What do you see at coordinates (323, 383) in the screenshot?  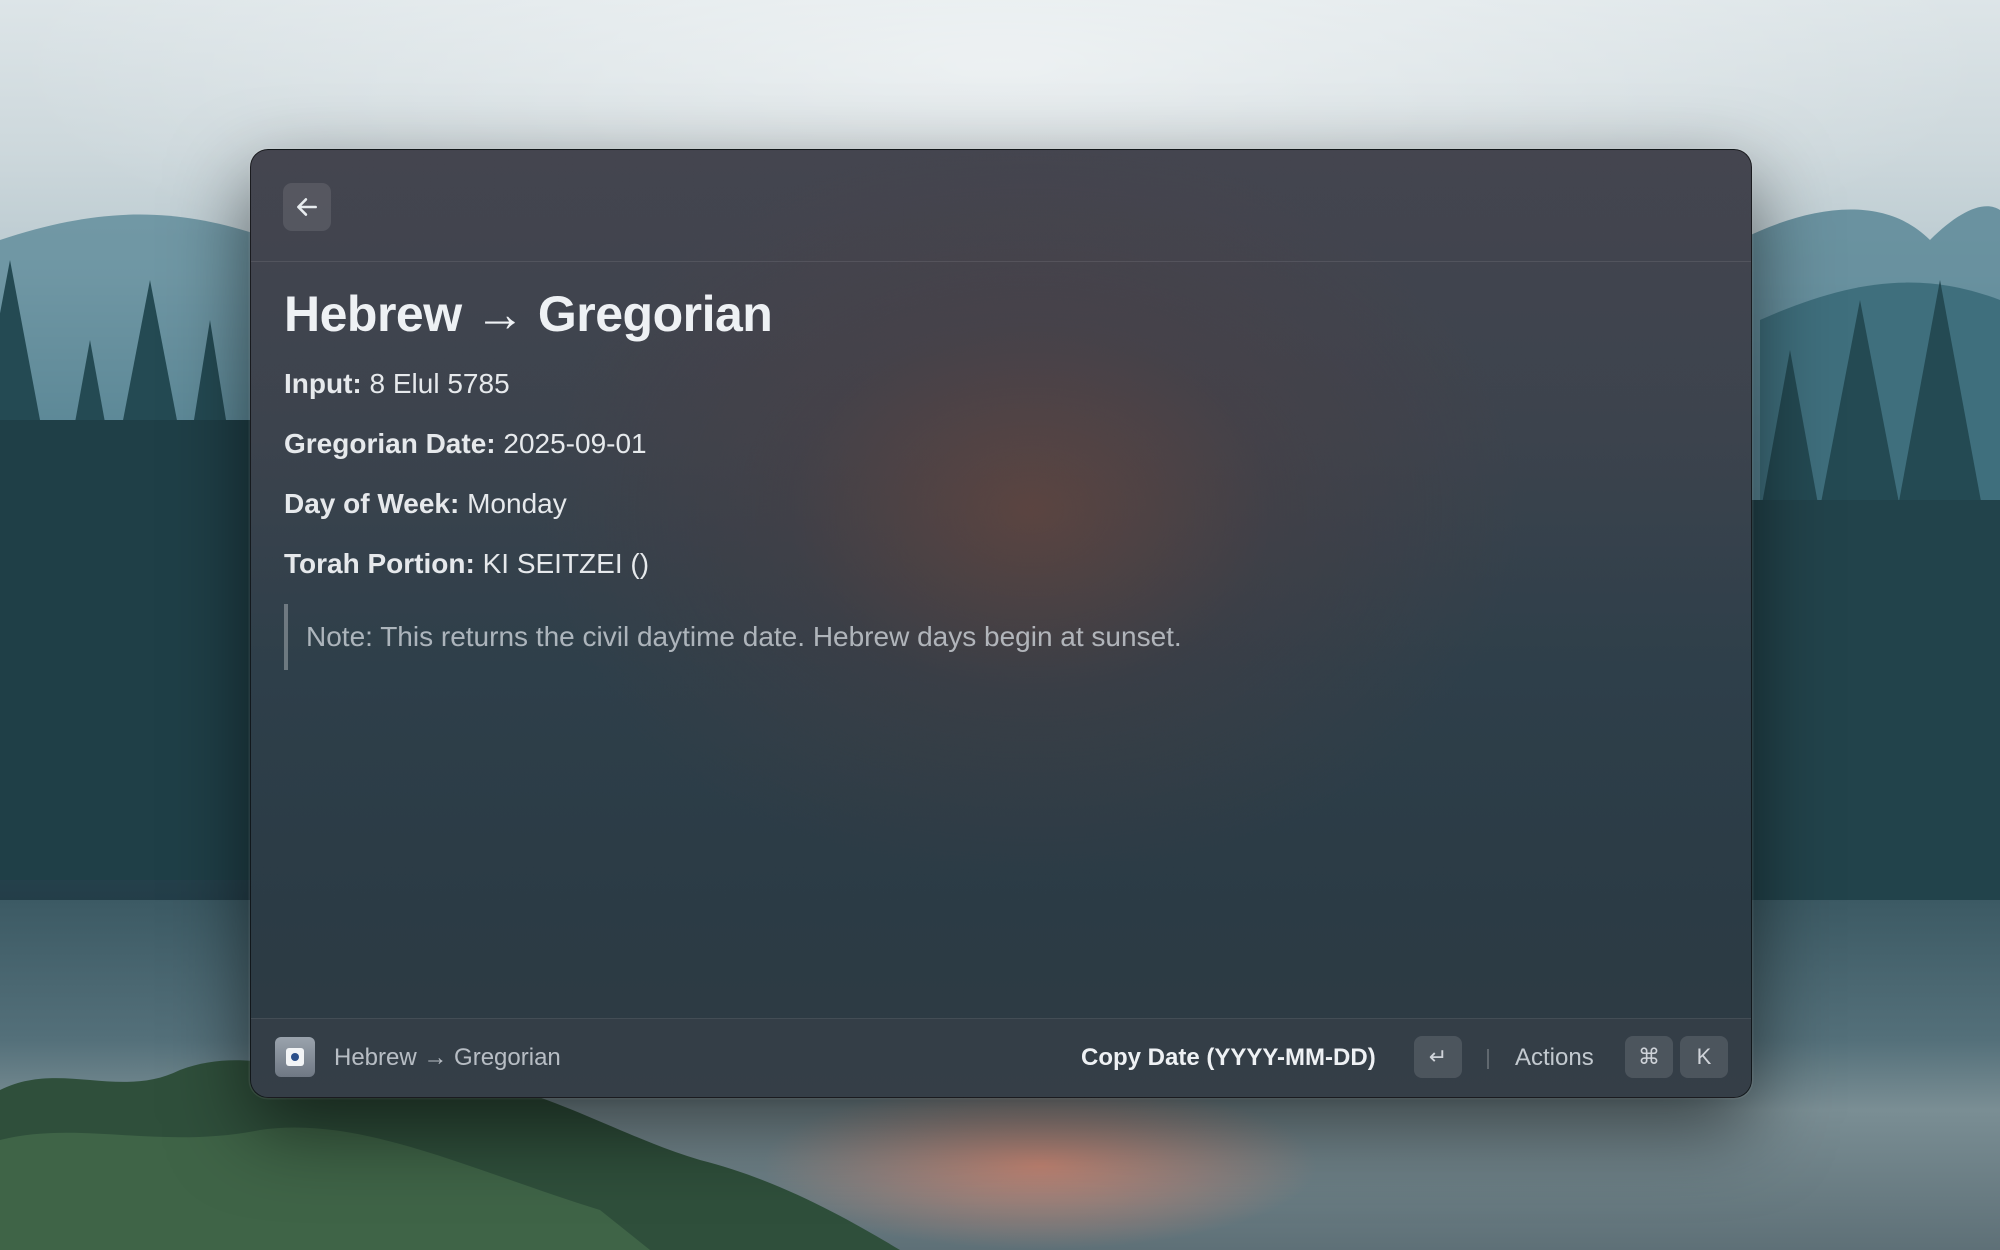 I see `input-label: Input:` at bounding box center [323, 383].